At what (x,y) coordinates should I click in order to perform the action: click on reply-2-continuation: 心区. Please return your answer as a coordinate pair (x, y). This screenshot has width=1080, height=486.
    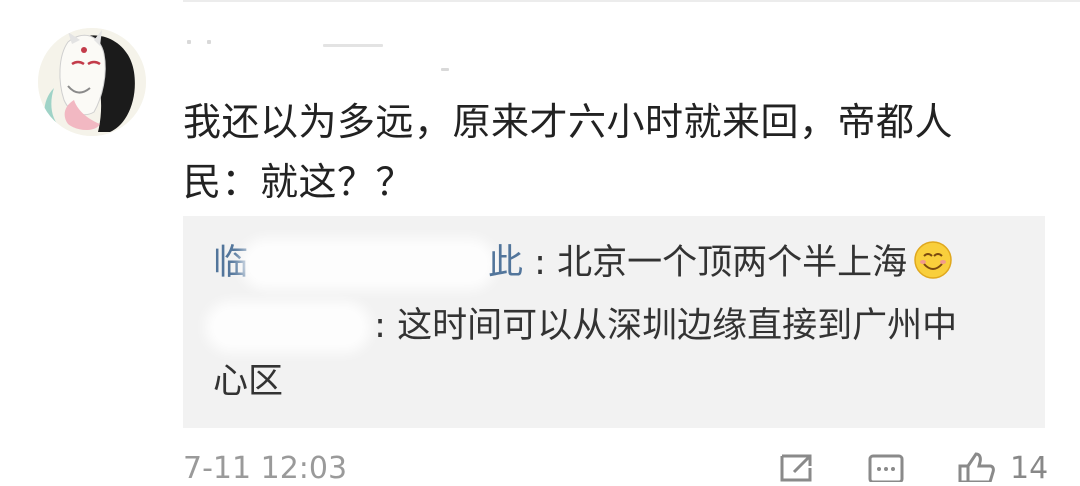
    Looking at the image, I should click on (248, 382).